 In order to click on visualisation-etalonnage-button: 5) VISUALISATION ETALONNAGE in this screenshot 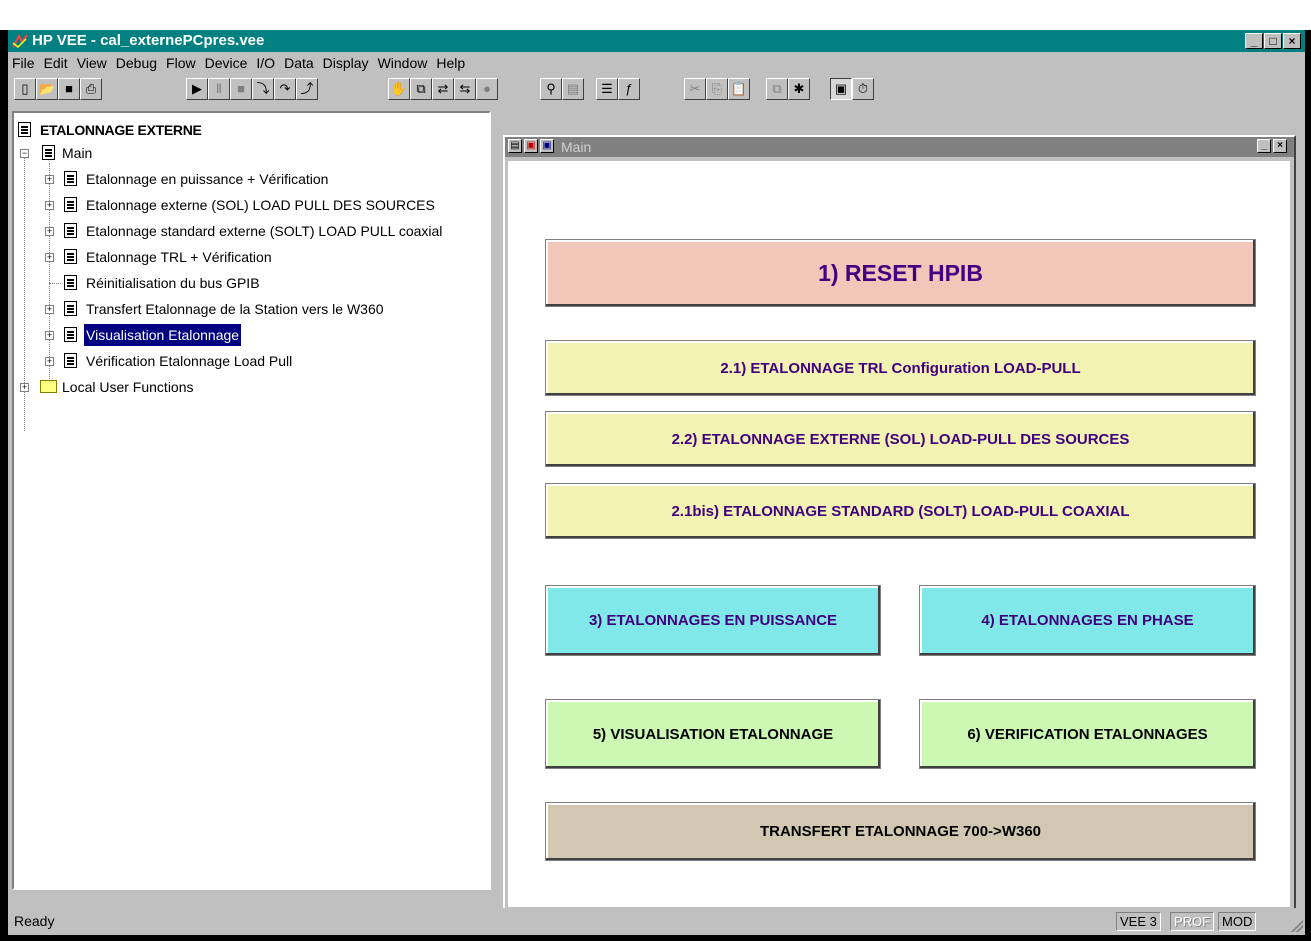, I will do `click(713, 734)`.